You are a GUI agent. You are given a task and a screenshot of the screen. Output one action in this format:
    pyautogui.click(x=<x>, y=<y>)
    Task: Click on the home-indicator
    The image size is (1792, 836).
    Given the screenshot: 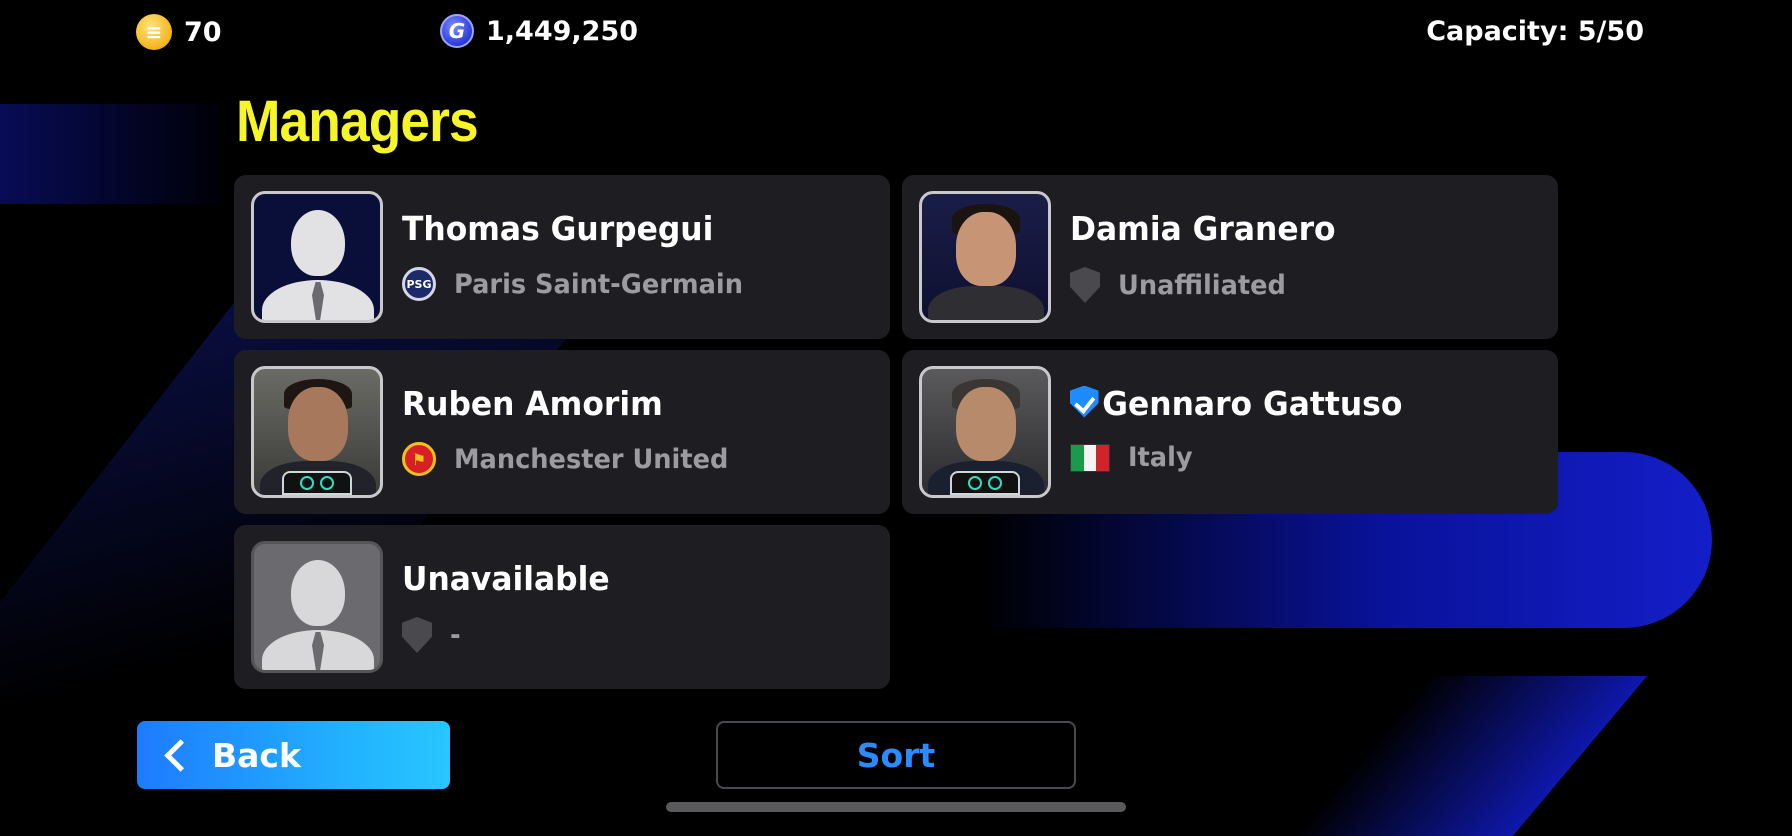 What is the action you would take?
    pyautogui.click(x=896, y=807)
    